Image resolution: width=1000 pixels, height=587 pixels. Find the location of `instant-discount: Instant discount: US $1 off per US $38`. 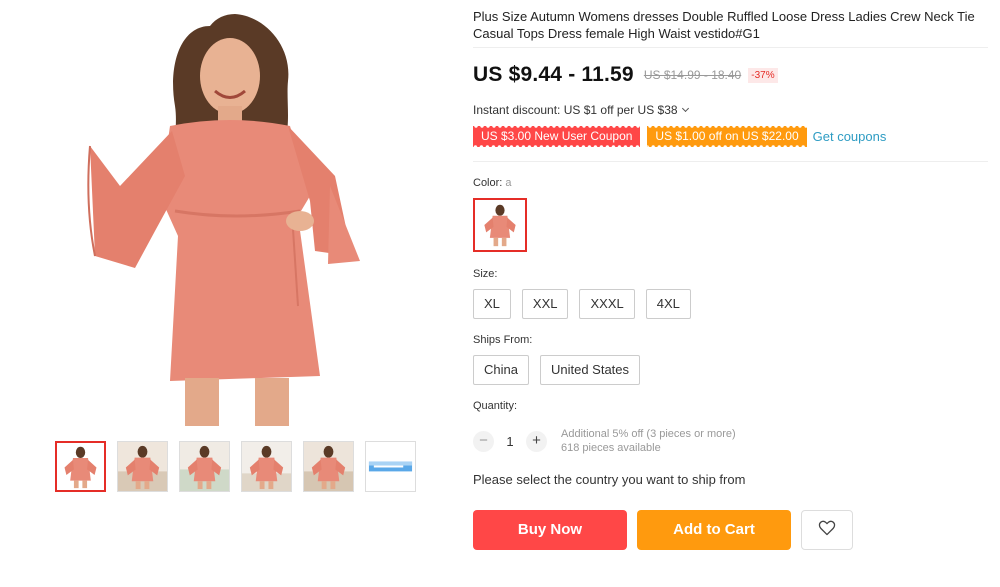

instant-discount: Instant discount: US $1 off per US $38 is located at coordinates (581, 110).